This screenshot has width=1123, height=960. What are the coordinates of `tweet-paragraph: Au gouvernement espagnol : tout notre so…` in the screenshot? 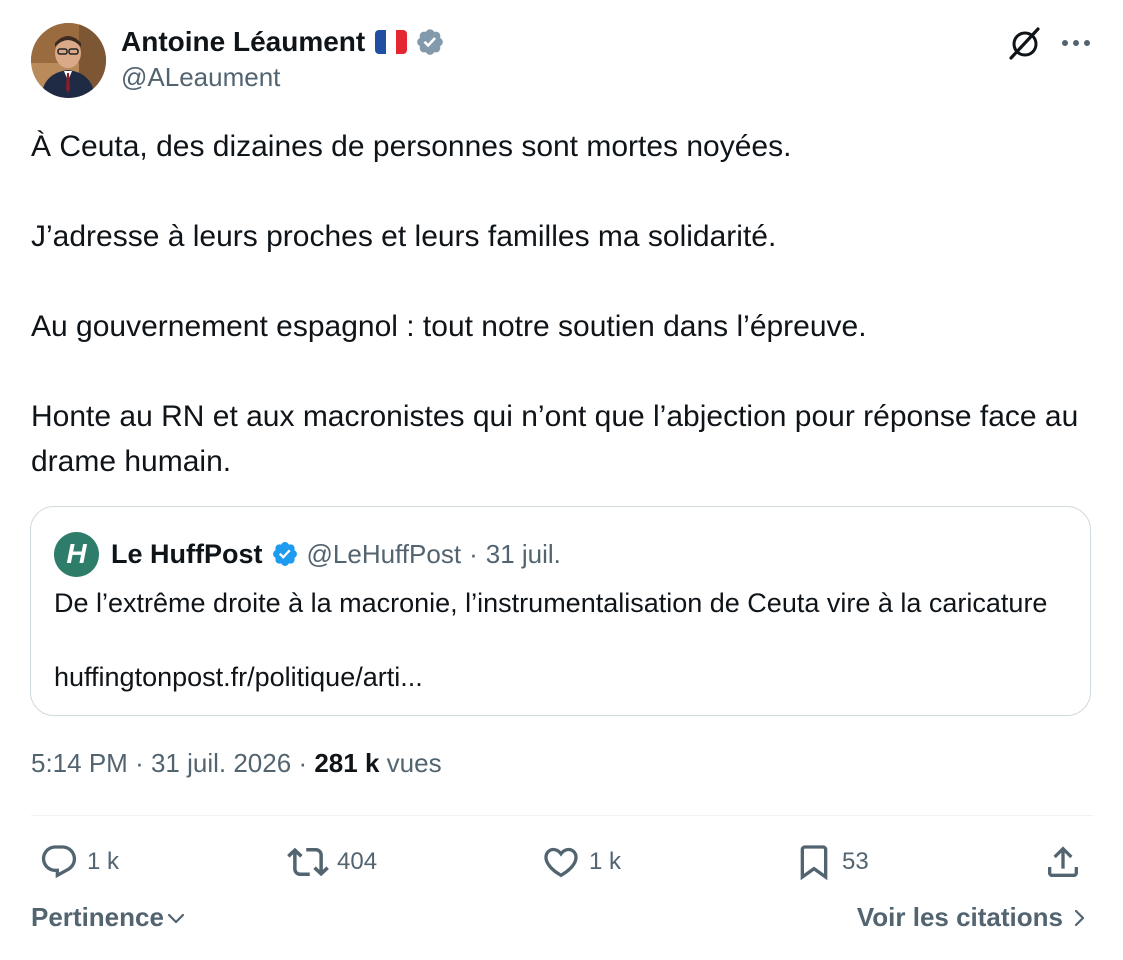 It's located at (449, 326).